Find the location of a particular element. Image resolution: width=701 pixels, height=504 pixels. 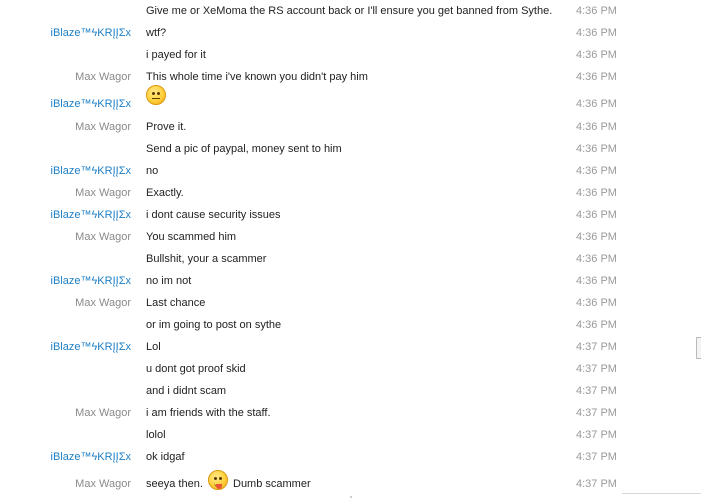

message-row: iBlaze™ϟKRĮĮΣx no im not 4:36 PM is located at coordinates (350, 282).